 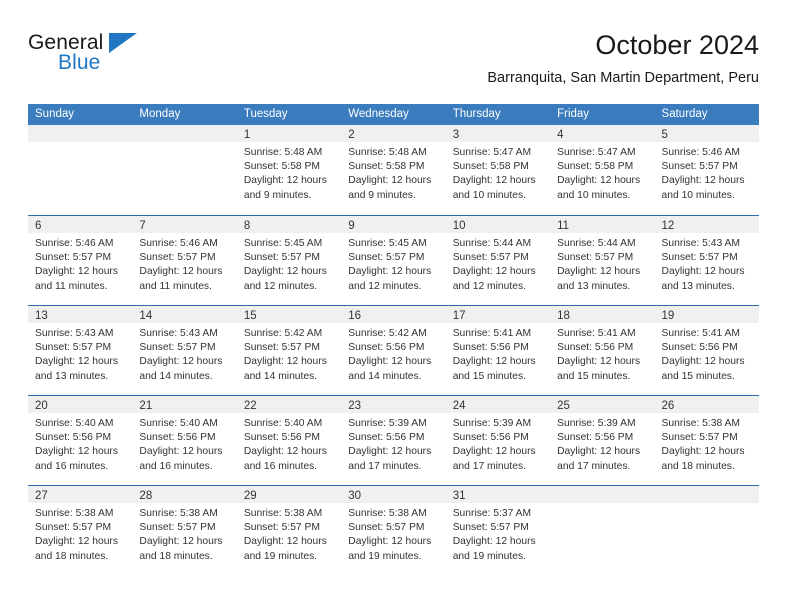 I want to click on daylight-text-line2: and 18 minutes., so click(x=176, y=556).